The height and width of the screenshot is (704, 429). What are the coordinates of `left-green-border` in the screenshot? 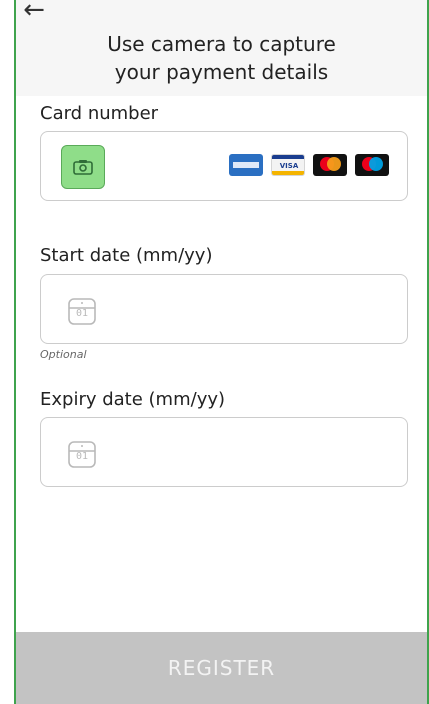 It's located at (15, 352).